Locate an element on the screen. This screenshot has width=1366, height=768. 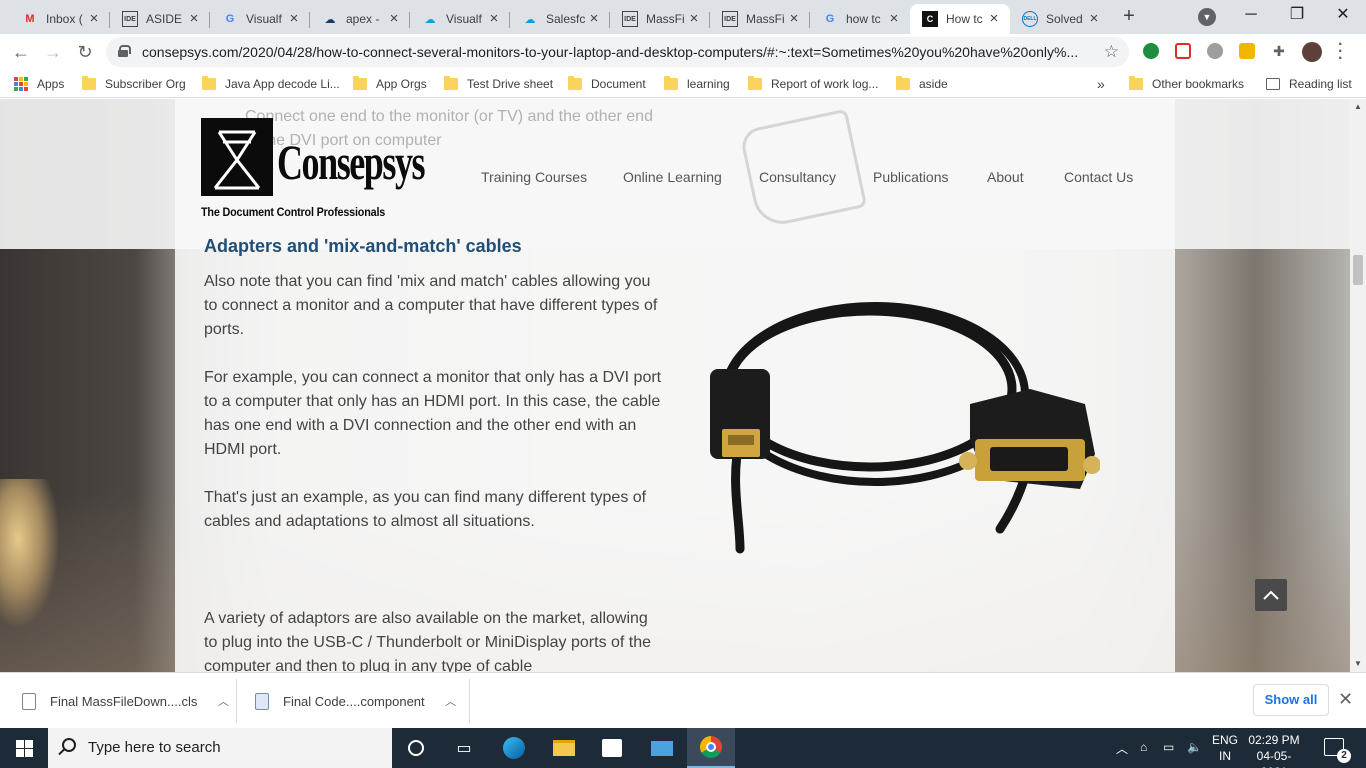
bookmark-test-drive: Test Drive sheet is located at coordinates (498, 84).